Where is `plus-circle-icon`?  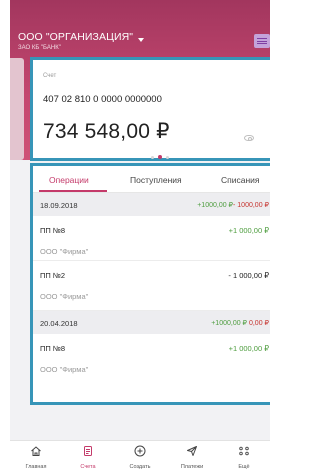
plus-circle-icon is located at coordinates (140, 451).